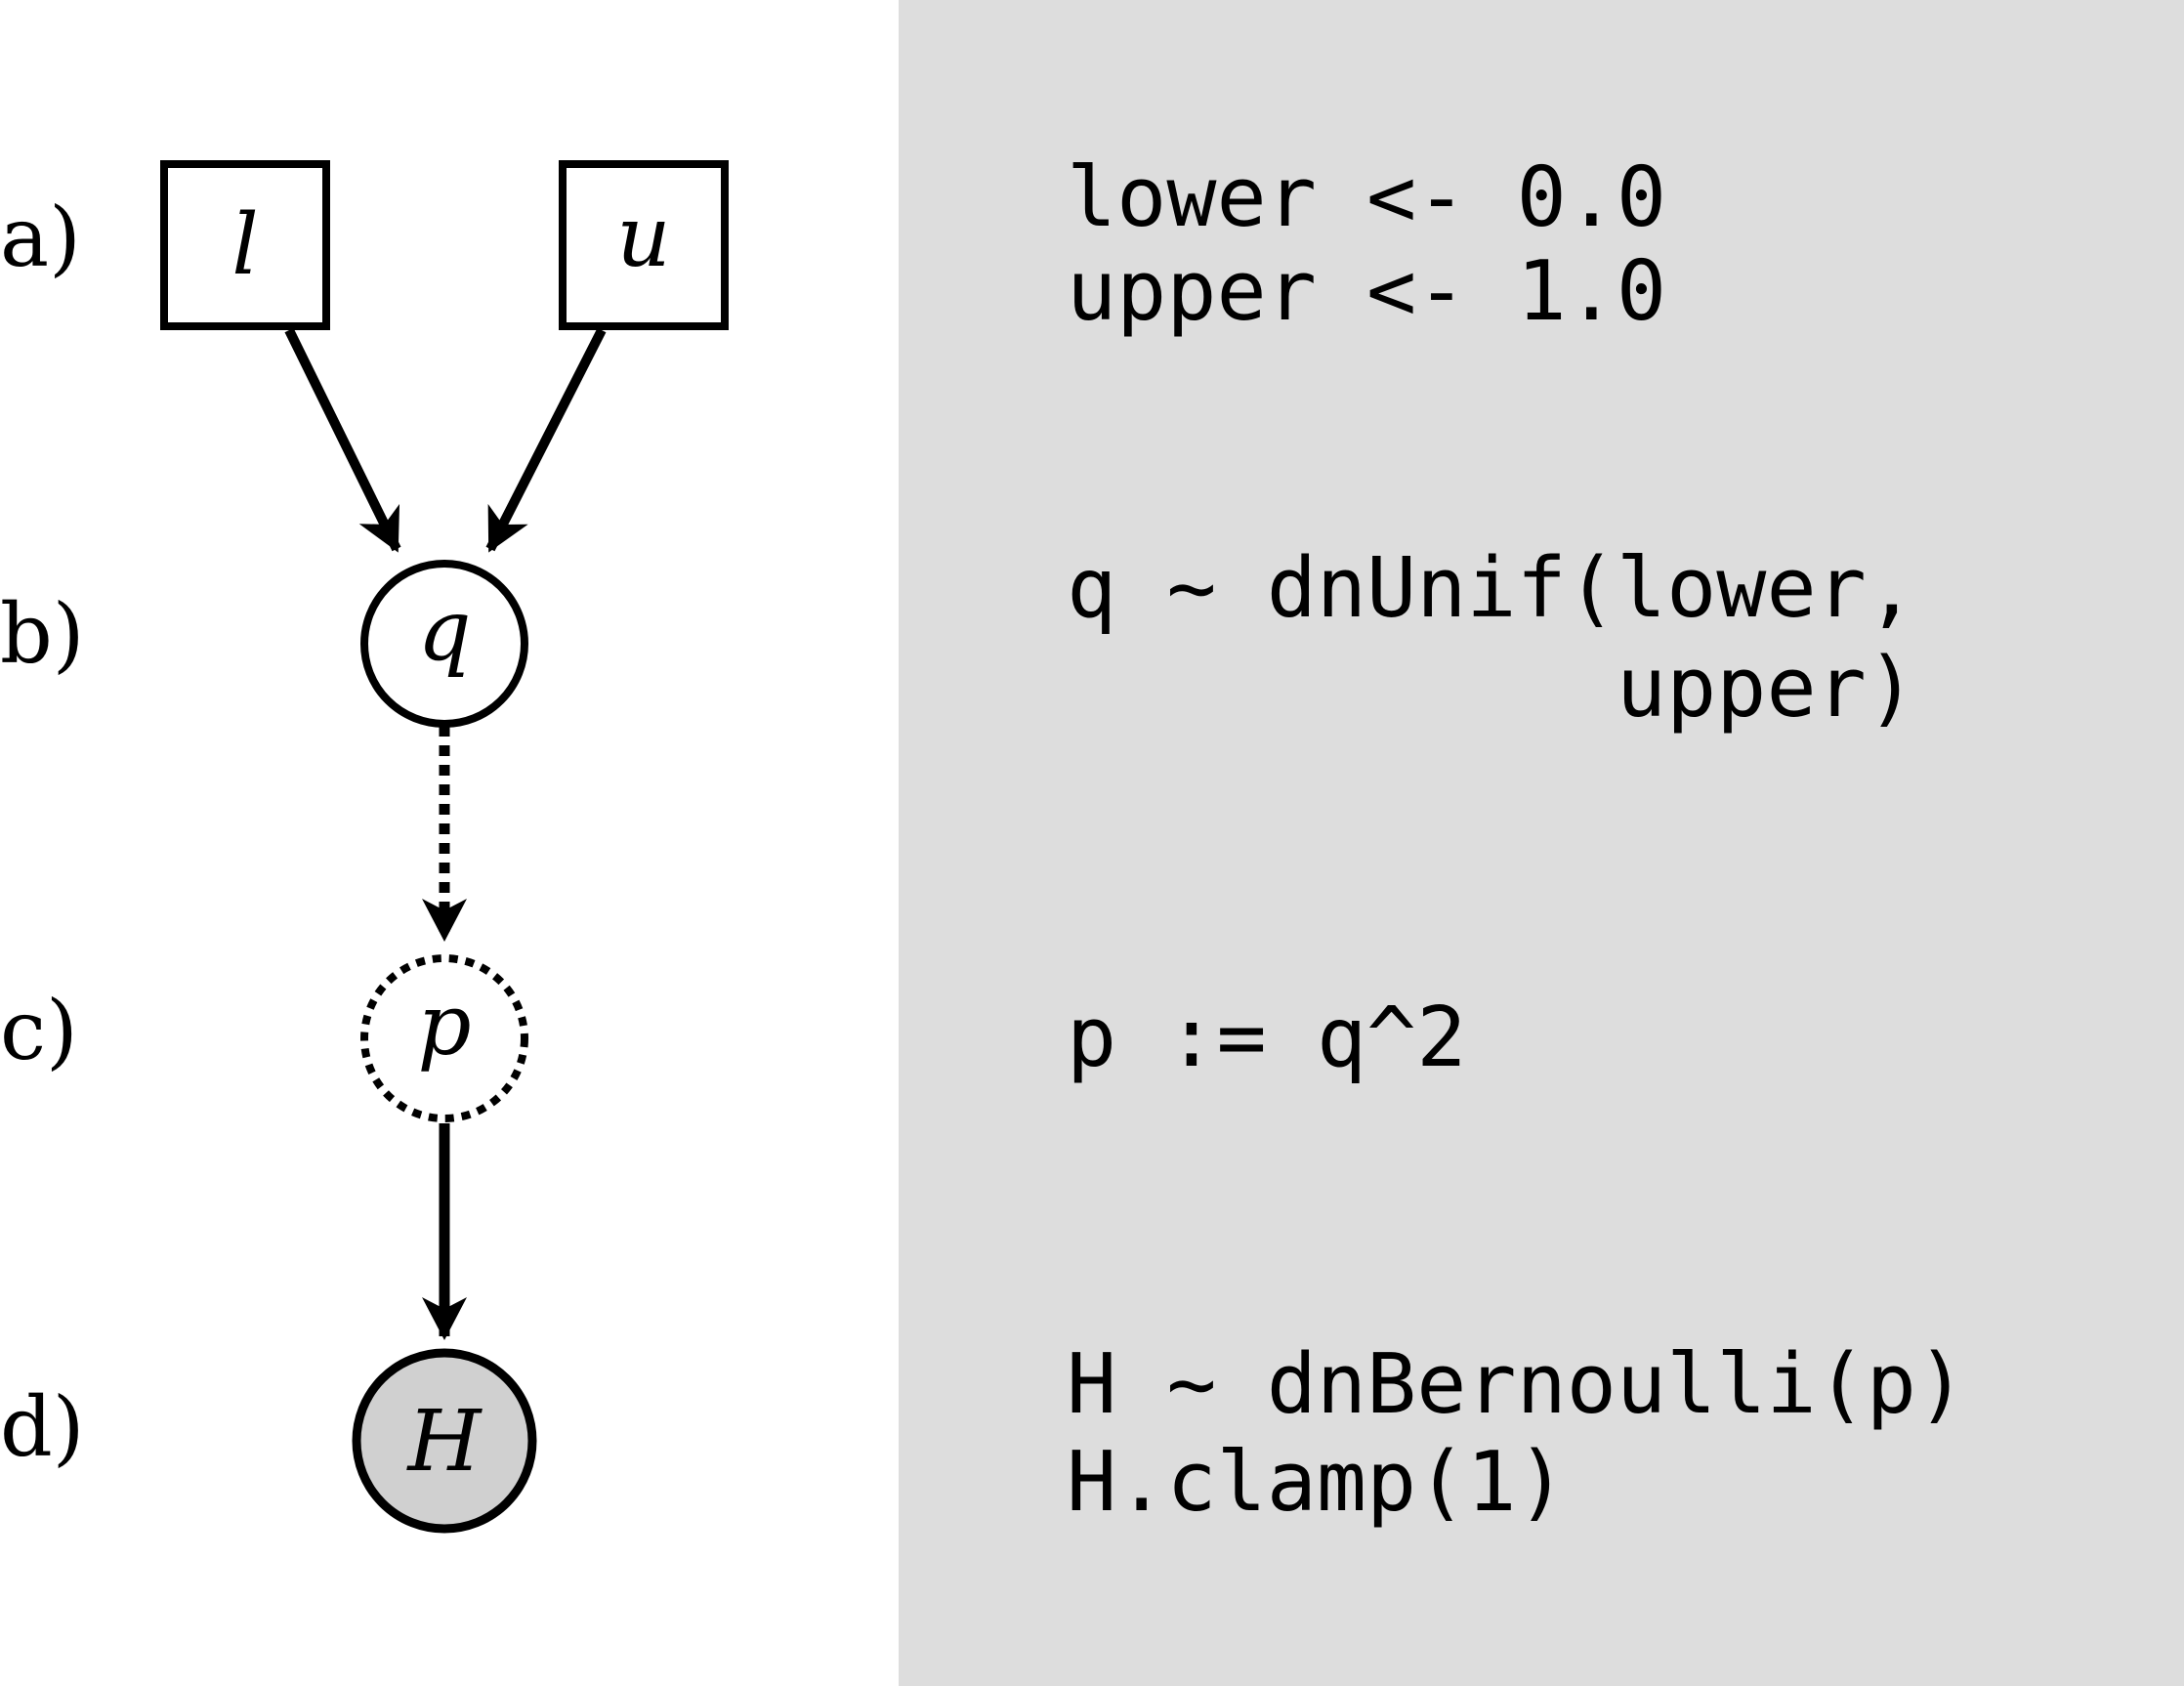 This screenshot has height=1686, width=2184. What do you see at coordinates (1367, 291) in the screenshot?
I see `code-line-a2: upper <- 1.0` at bounding box center [1367, 291].